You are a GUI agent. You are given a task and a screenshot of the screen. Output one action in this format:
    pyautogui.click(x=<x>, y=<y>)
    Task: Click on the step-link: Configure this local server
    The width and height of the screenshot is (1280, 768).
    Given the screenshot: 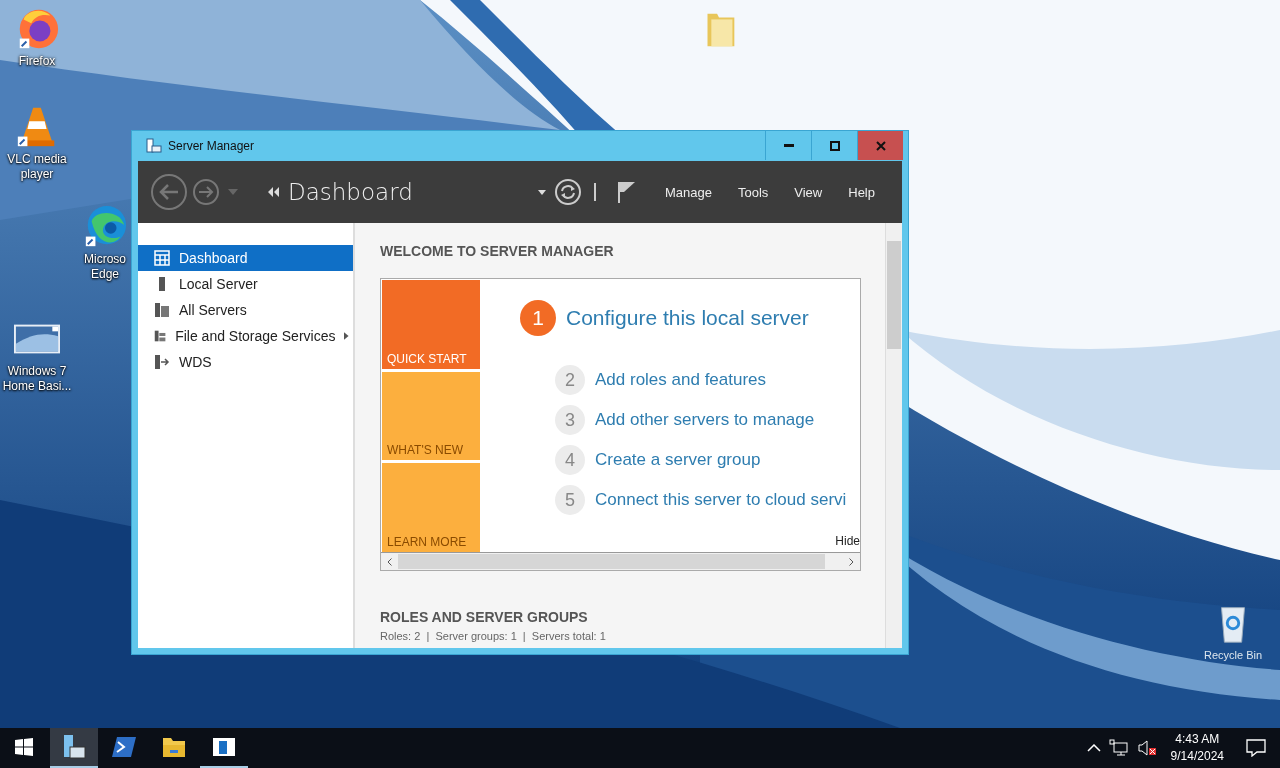 What is the action you would take?
    pyautogui.click(x=687, y=318)
    